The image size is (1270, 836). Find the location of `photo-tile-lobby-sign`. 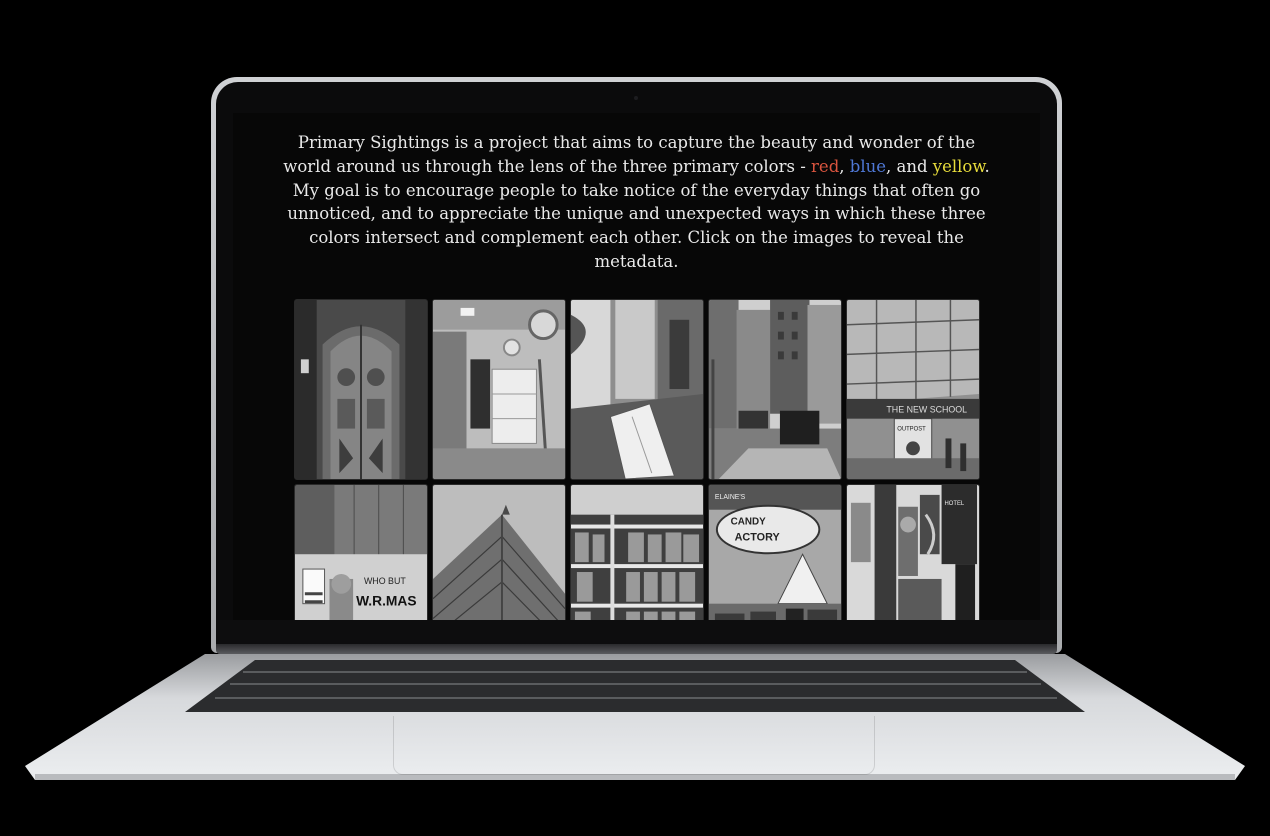

photo-tile-lobby-sign is located at coordinates (637, 389).